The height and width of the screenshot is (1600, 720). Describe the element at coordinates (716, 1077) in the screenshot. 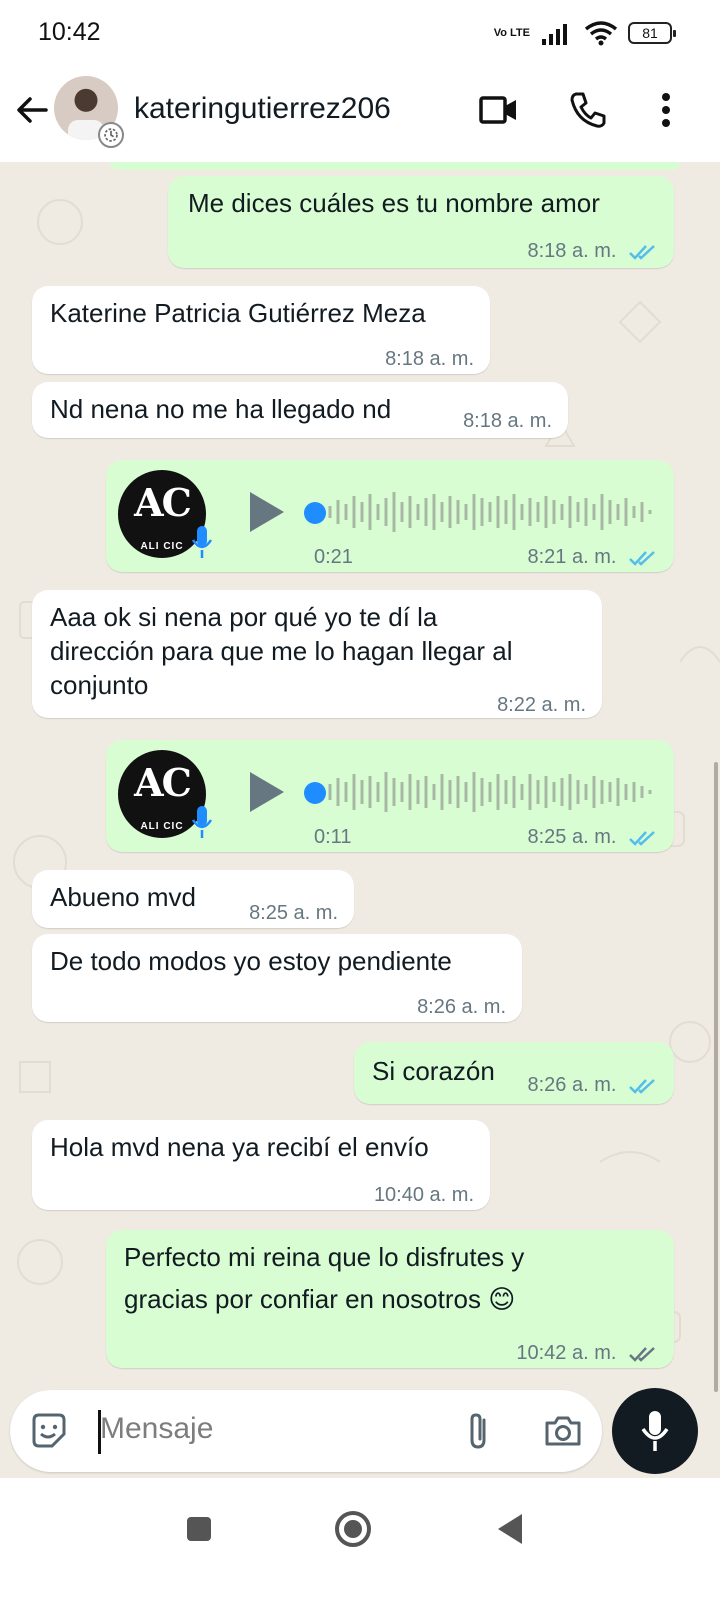

I see `scrollbar` at that location.